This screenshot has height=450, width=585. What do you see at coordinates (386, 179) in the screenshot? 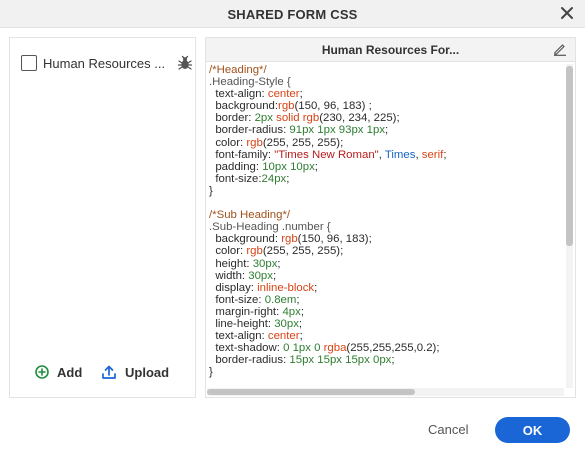
I see `code-line: font-size:24px;` at bounding box center [386, 179].